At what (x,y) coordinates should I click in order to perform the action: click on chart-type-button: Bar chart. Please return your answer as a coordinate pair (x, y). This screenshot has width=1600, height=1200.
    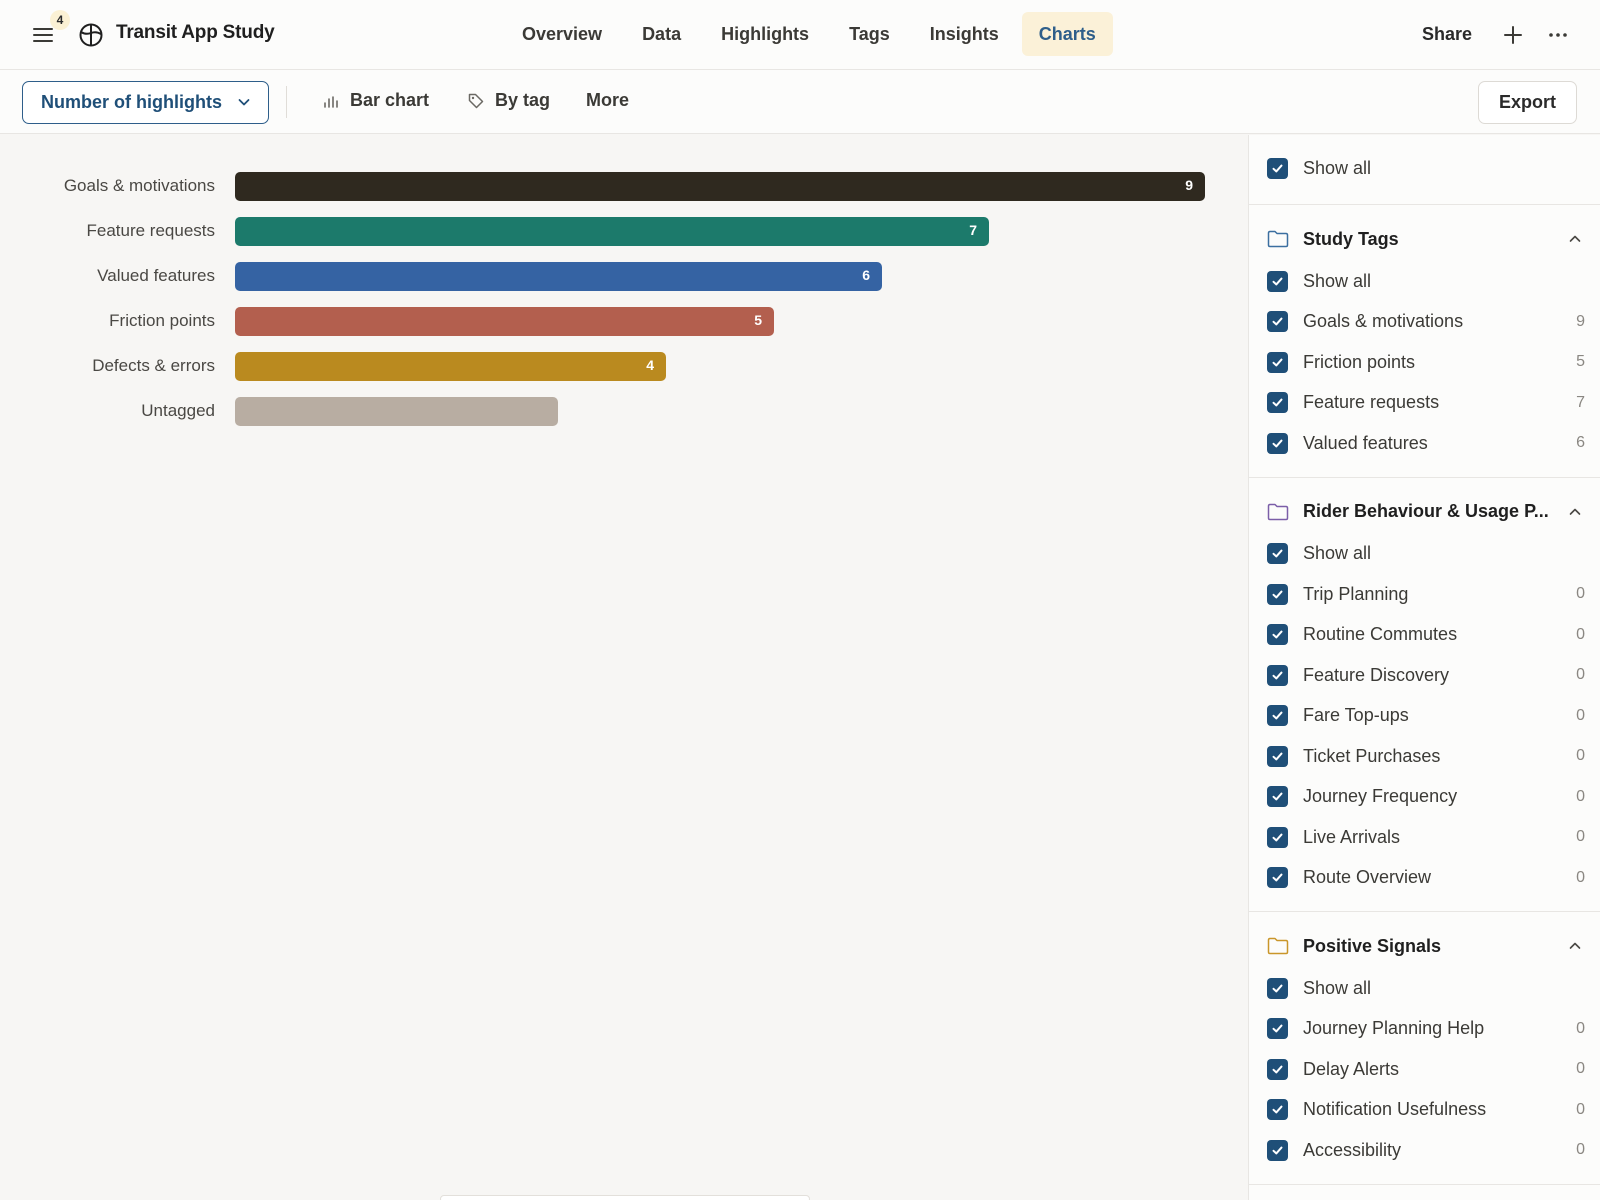
    Looking at the image, I should click on (375, 100).